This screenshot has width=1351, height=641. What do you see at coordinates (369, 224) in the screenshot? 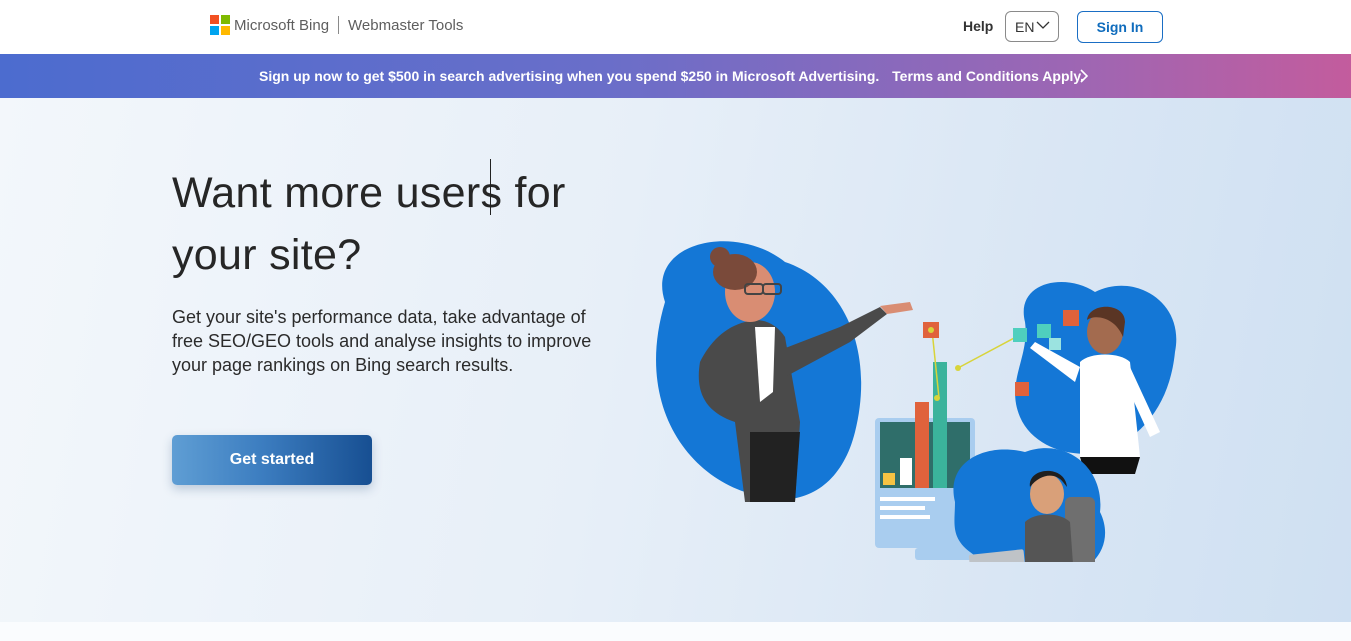
I see `hero-title: Want more users for your site?` at bounding box center [369, 224].